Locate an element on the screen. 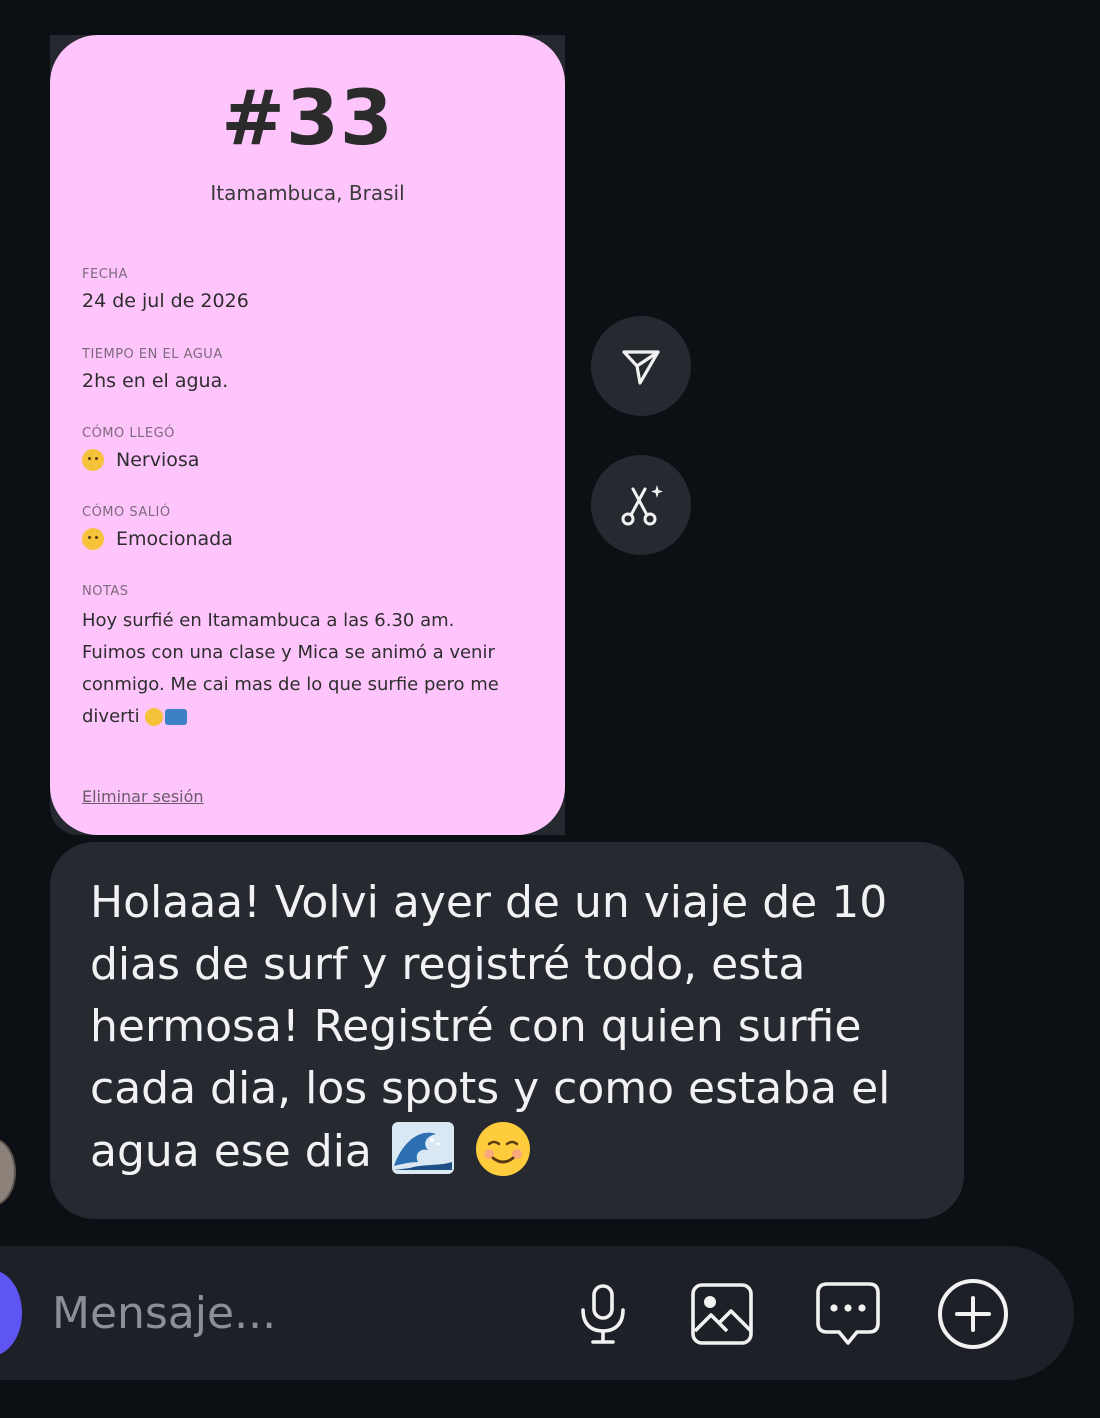 The height and width of the screenshot is (1418, 1100). nervous-face-emoji-icon is located at coordinates (93, 460).